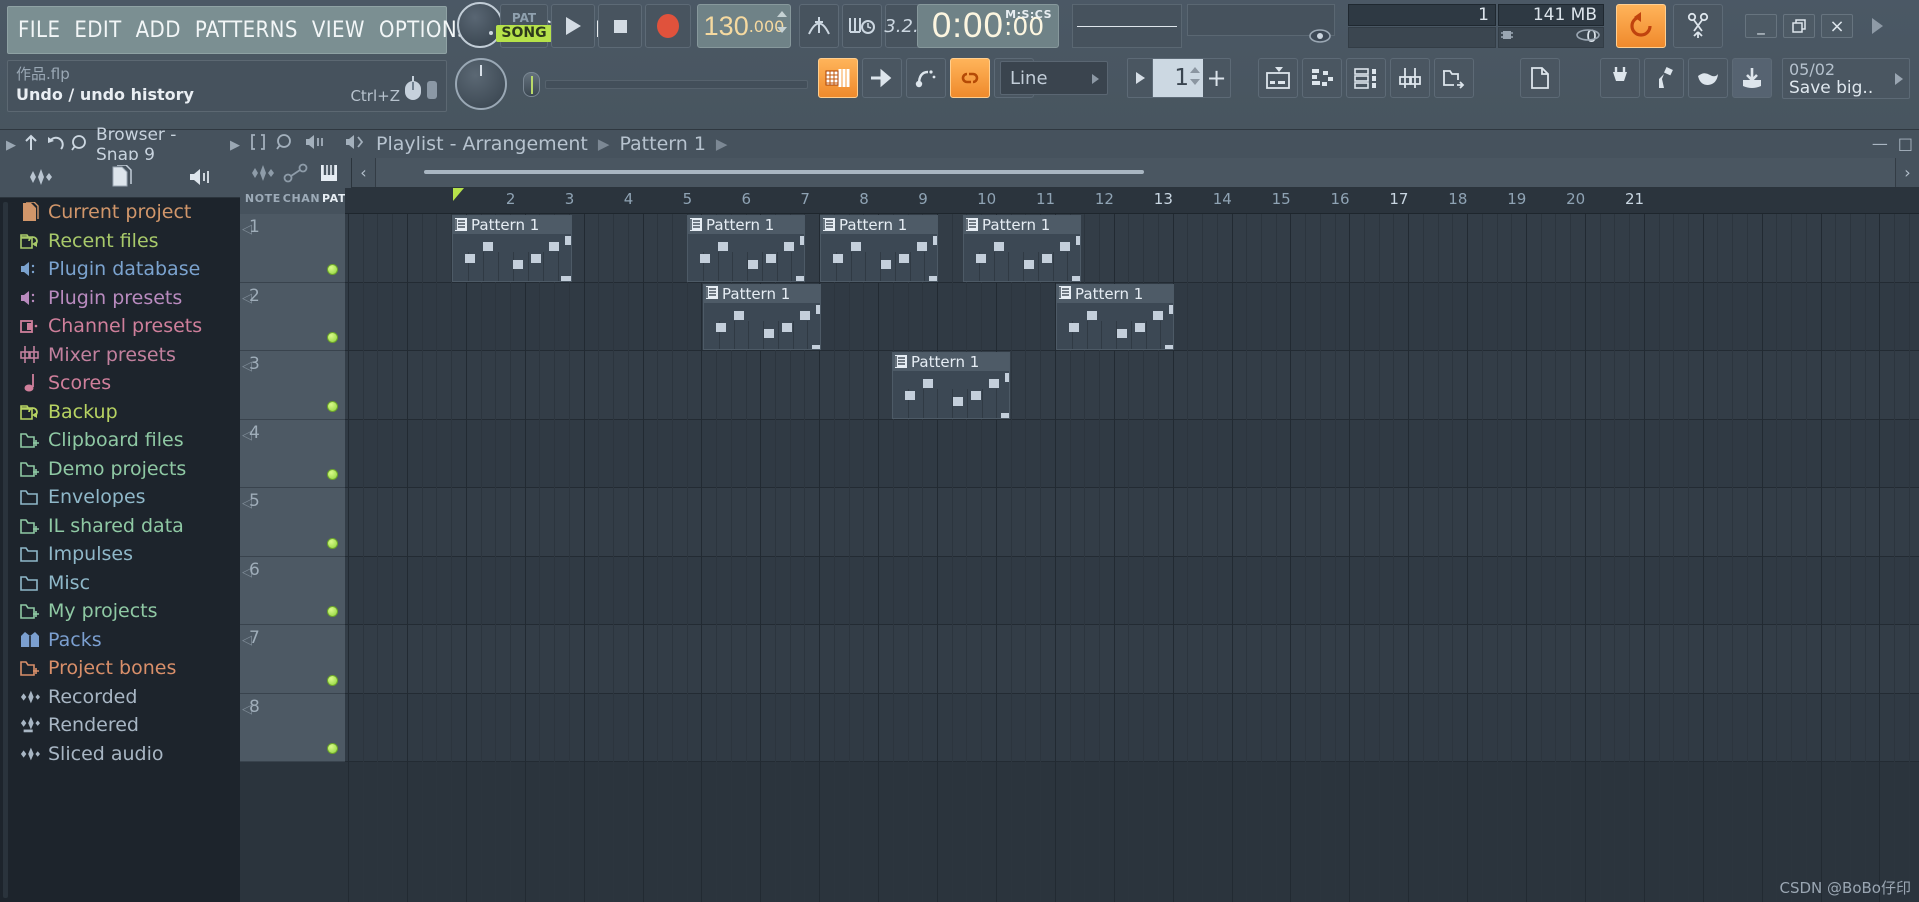 This screenshot has height=902, width=1919. What do you see at coordinates (315, 144) in the screenshot?
I see `playlist-volume-icon` at bounding box center [315, 144].